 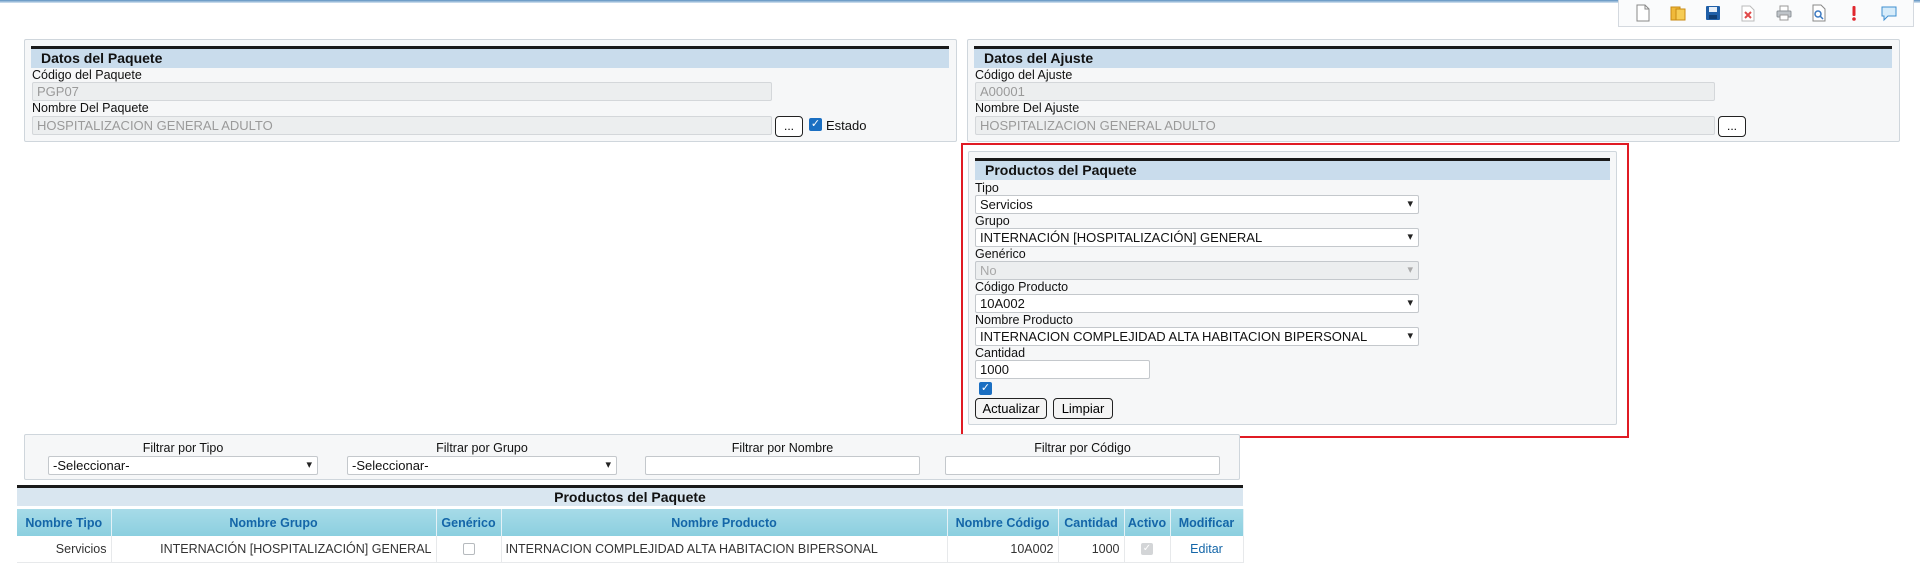 I want to click on filtro-grupo-label: Filtrar por Grupo, so click(x=482, y=448).